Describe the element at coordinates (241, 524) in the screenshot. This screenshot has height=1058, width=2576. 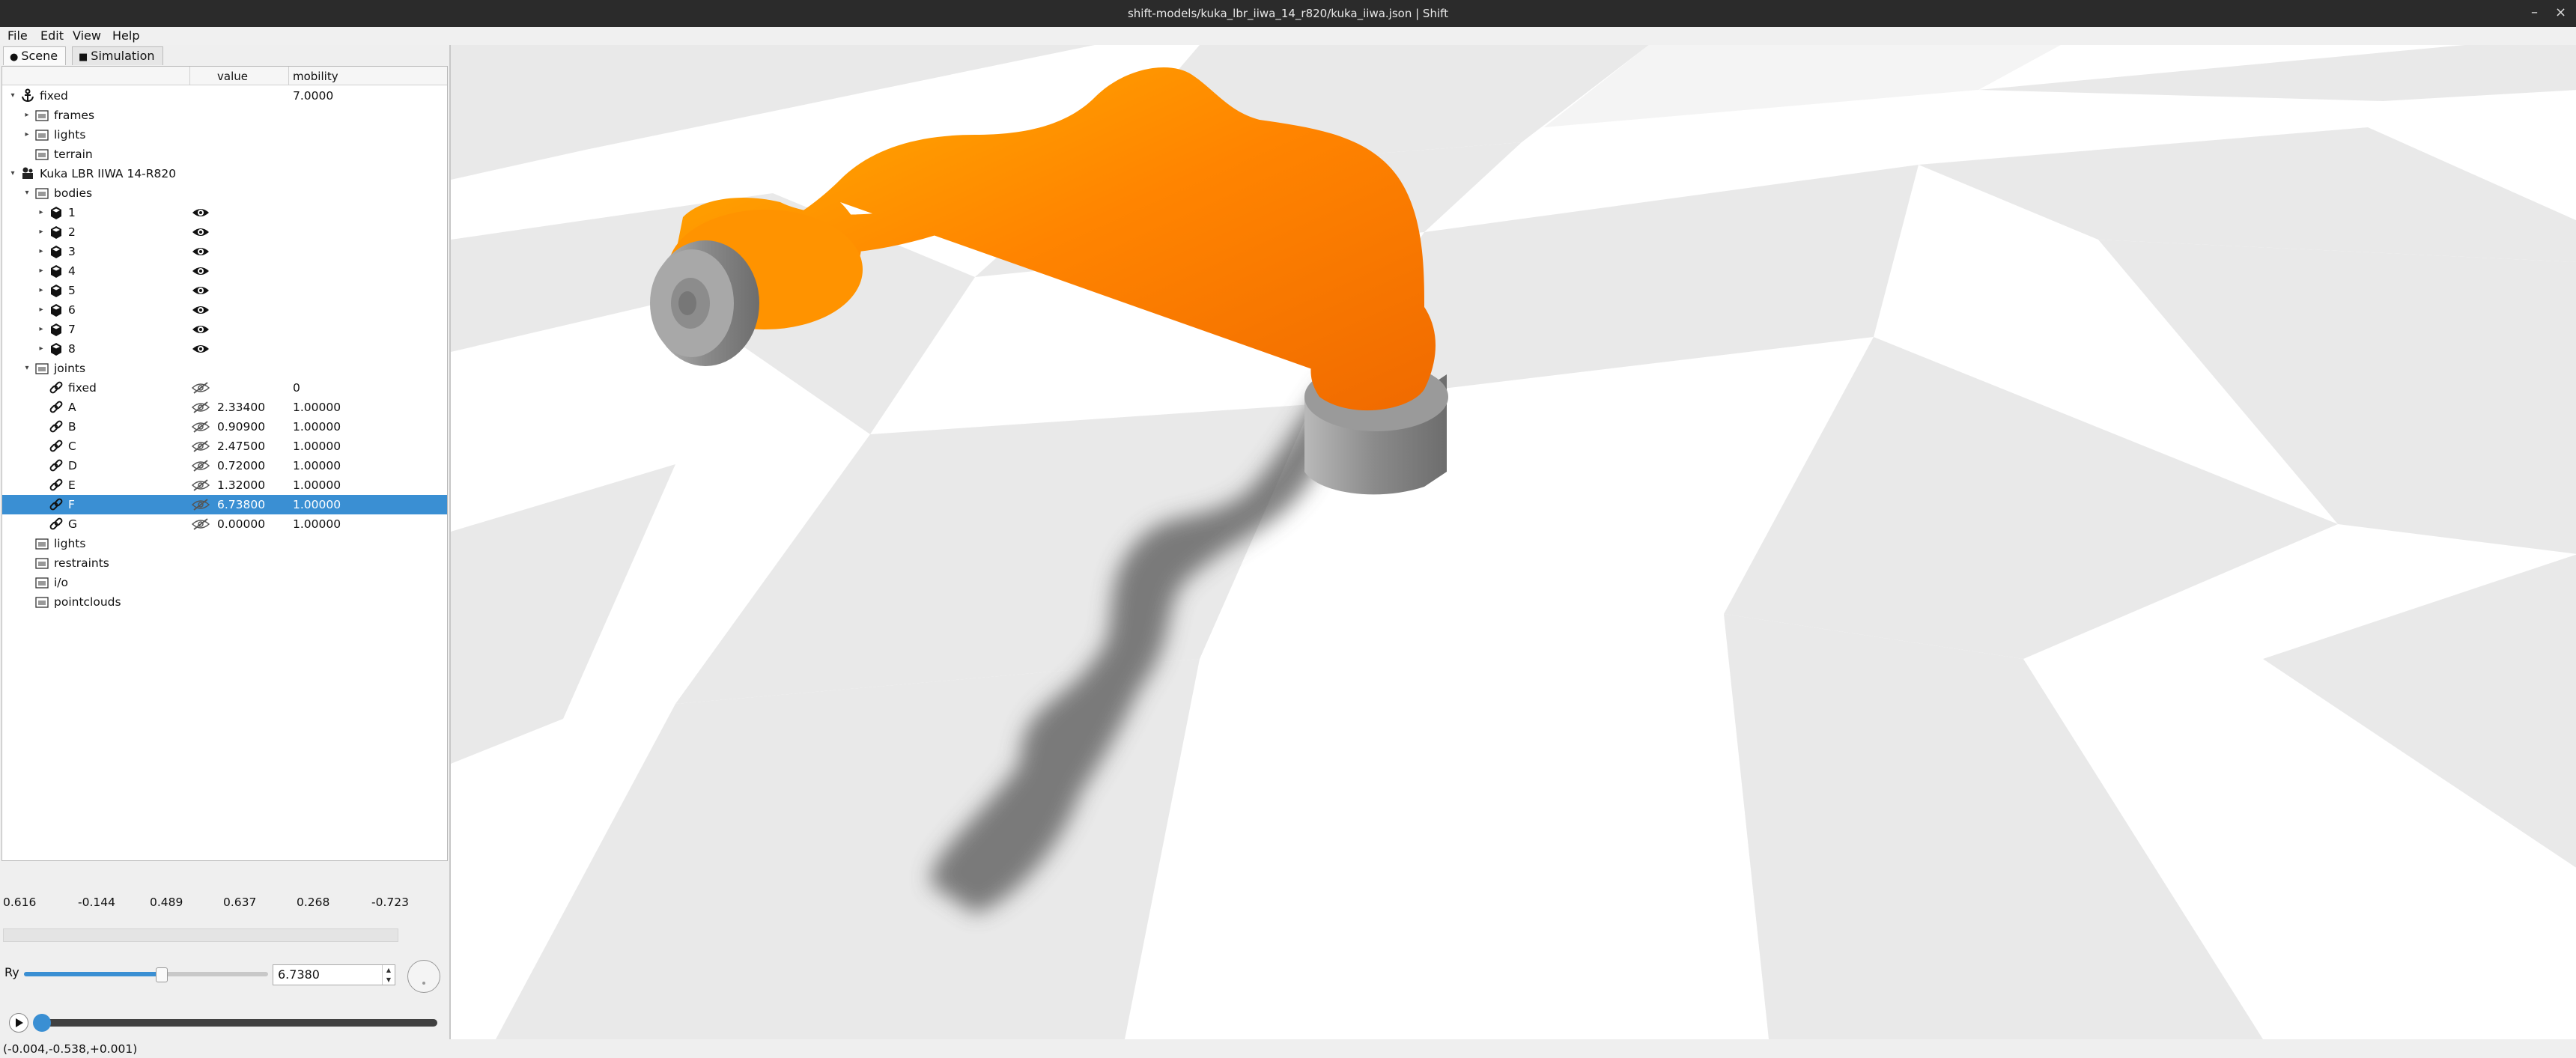
I see `joint-value: 0.00000` at that location.